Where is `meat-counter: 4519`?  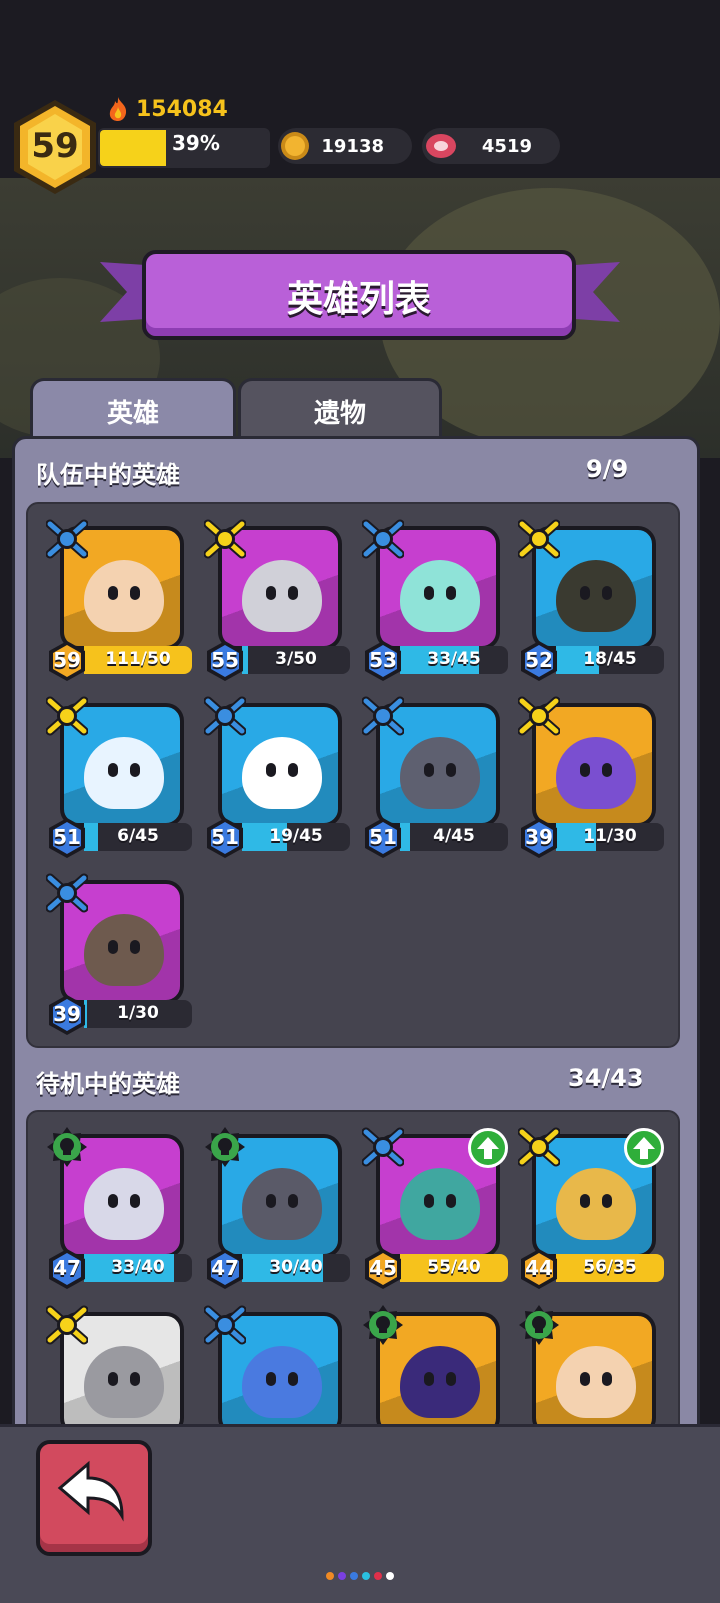
meat-counter: 4519 is located at coordinates (491, 146).